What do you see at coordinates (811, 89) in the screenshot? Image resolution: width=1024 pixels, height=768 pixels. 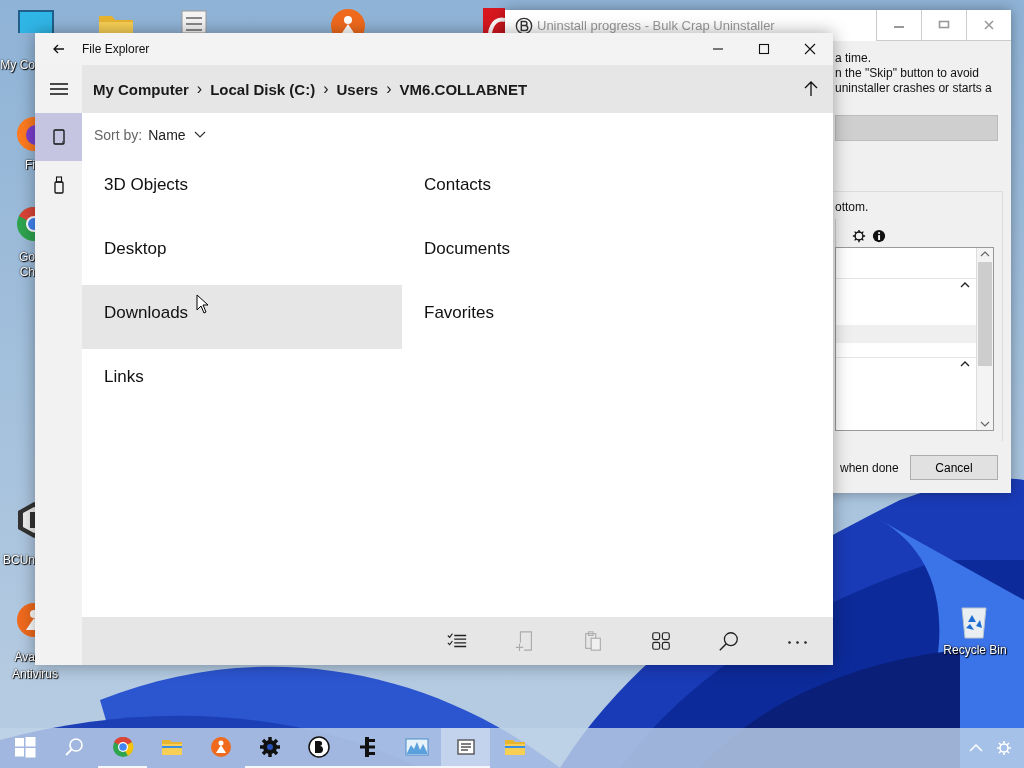 I see `up-arrow-icon` at bounding box center [811, 89].